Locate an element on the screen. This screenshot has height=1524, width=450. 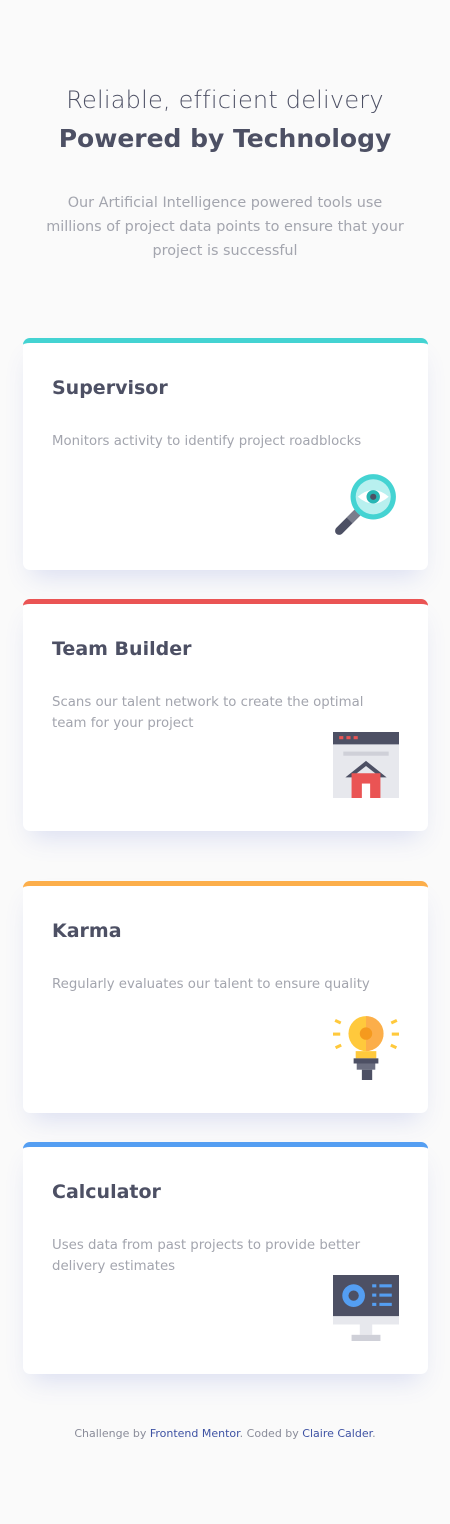
attribution-middle: . Coded by is located at coordinates (269, 1433).